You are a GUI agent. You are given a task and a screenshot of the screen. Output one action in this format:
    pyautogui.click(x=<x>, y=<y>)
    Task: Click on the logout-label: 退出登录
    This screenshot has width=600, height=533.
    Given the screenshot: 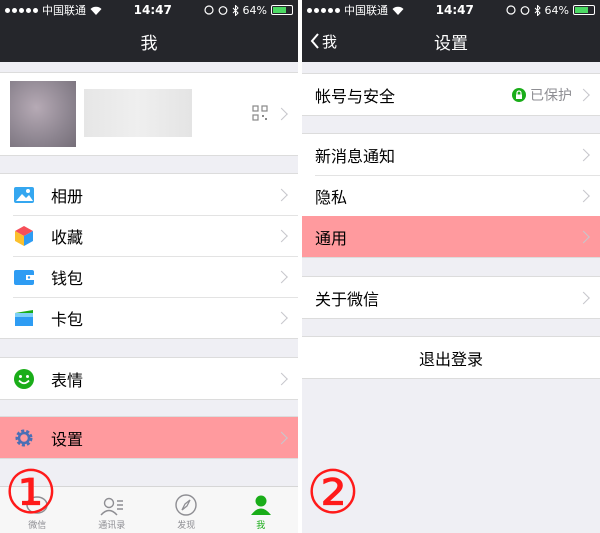 What is the action you would take?
    pyautogui.click(x=450, y=359)
    